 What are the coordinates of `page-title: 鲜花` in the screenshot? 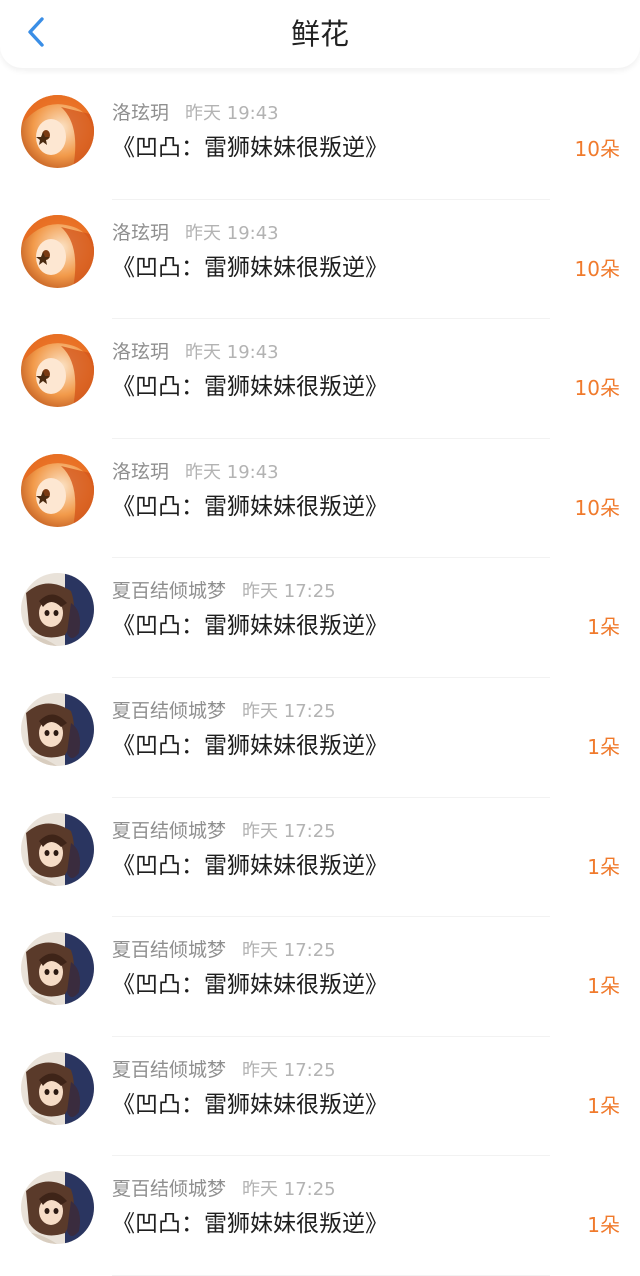 It's located at (319, 34).